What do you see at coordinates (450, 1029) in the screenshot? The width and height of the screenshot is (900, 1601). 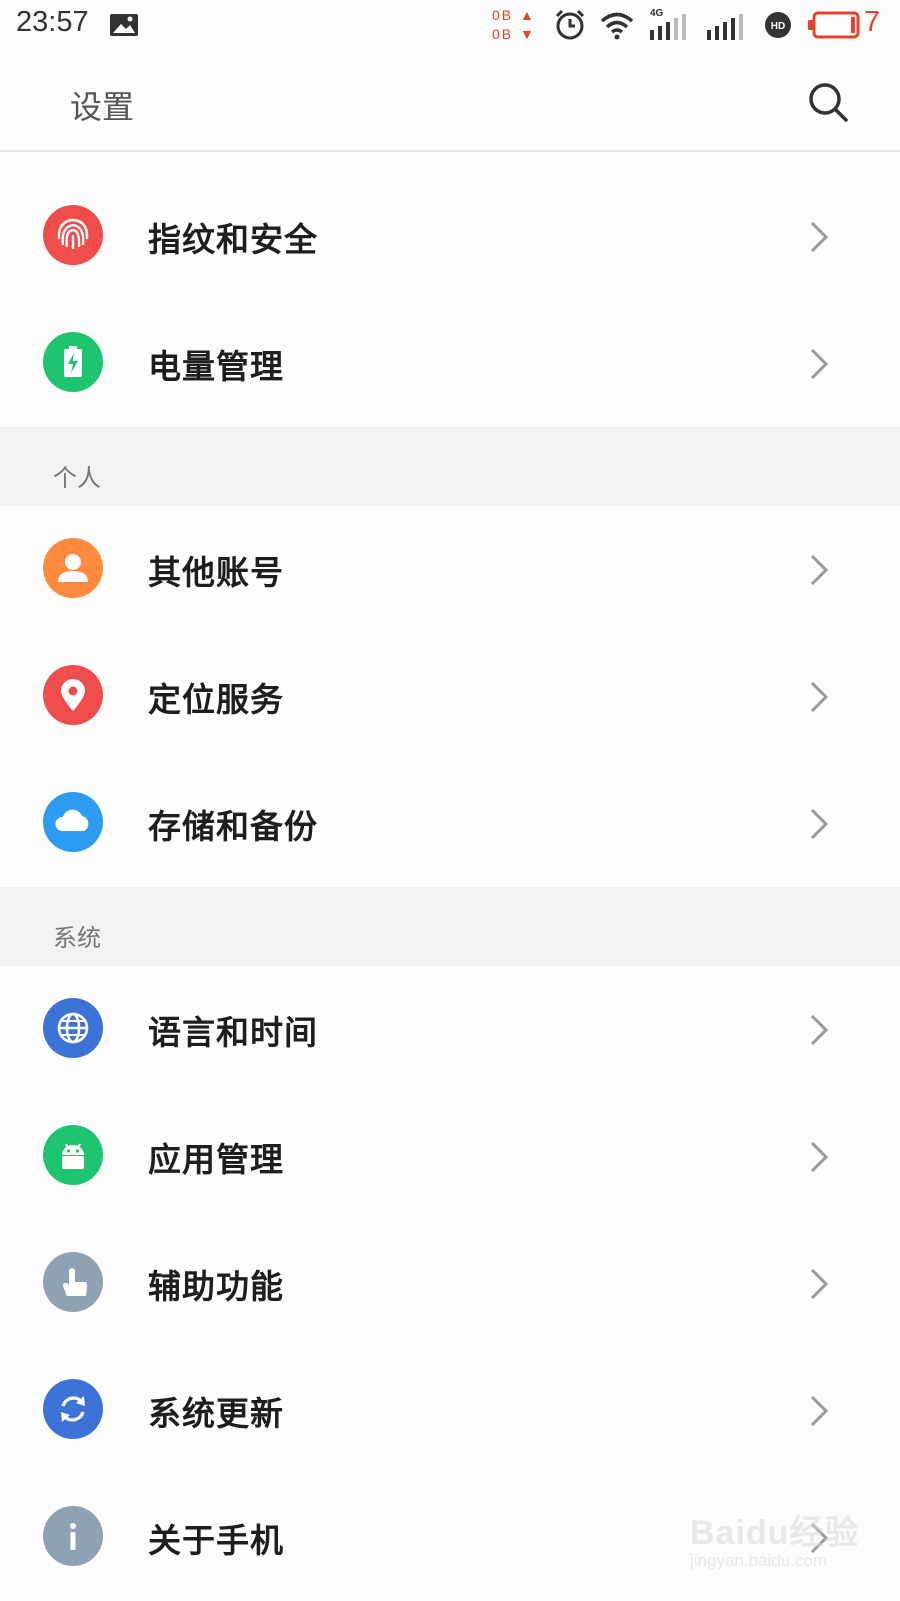 I see `settings-item-language-time: 语言和时间` at bounding box center [450, 1029].